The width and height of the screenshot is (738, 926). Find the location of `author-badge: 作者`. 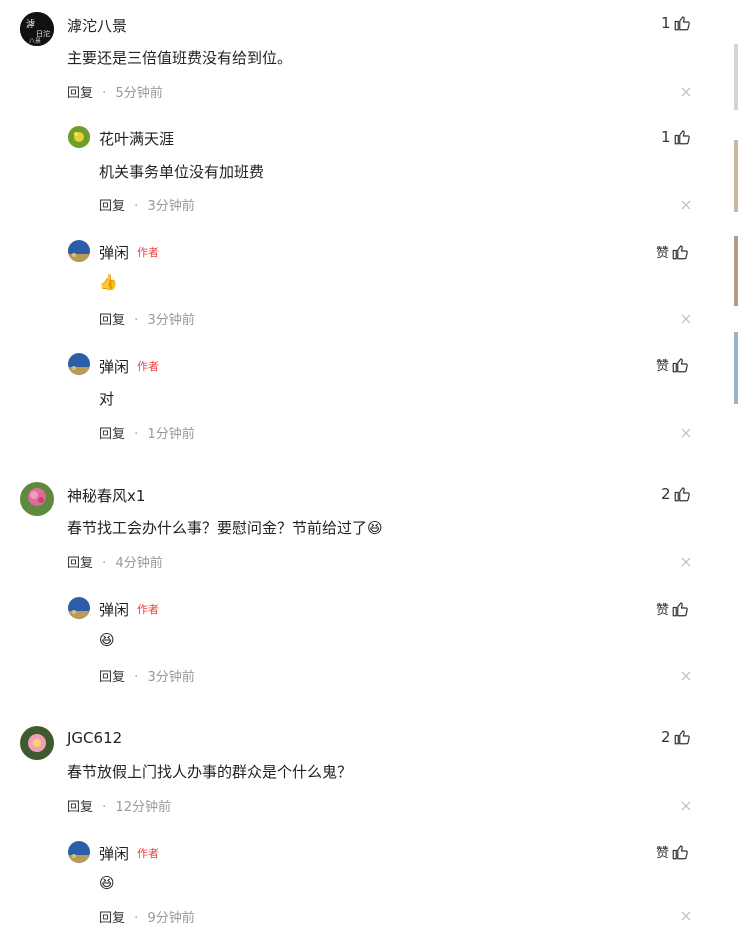

author-badge: 作者 is located at coordinates (148, 853).